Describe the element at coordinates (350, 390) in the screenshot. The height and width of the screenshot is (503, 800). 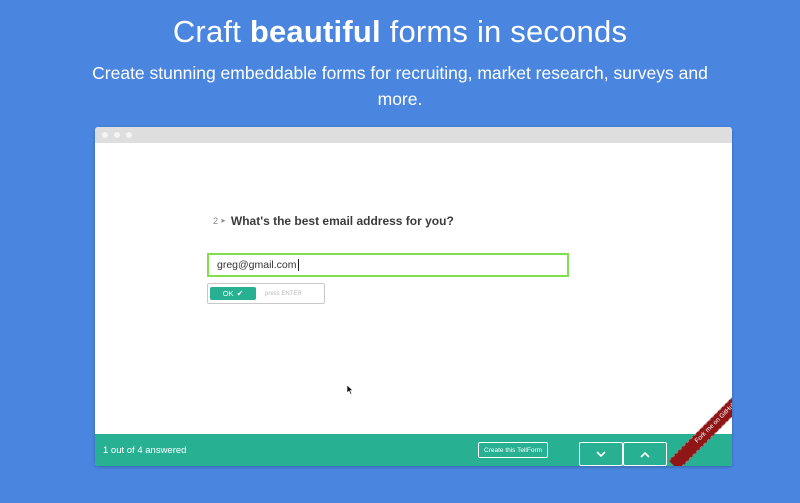
I see `mouse-cursor-icon` at that location.